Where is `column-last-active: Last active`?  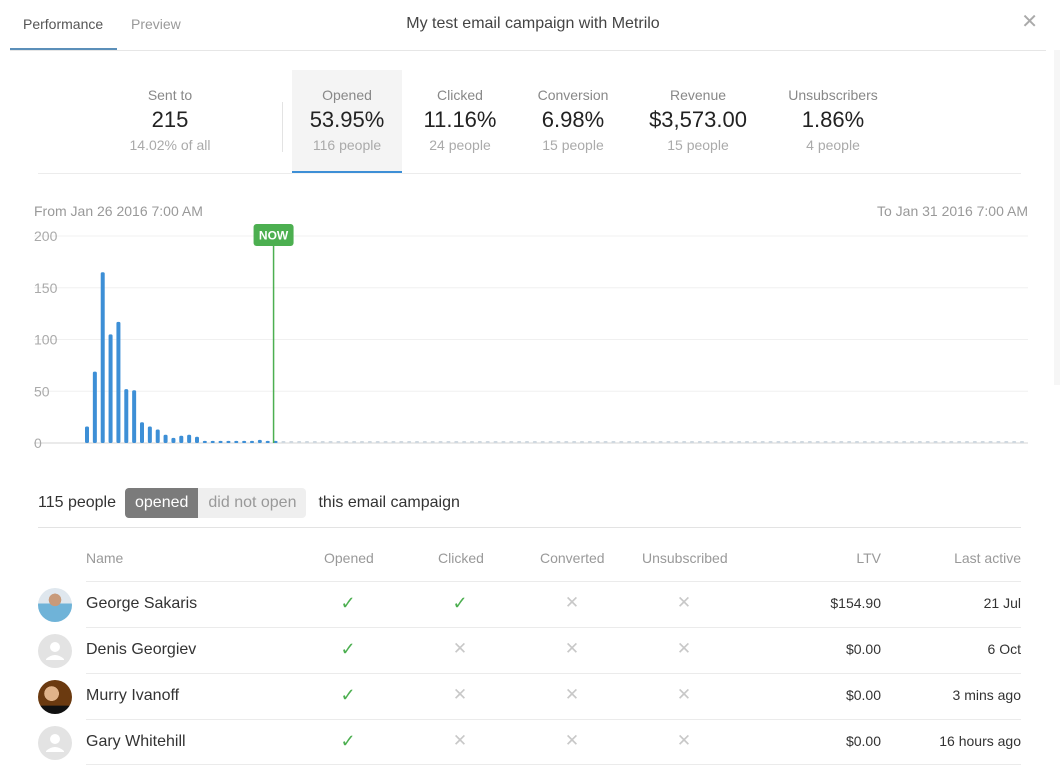
column-last-active: Last active is located at coordinates (960, 558).